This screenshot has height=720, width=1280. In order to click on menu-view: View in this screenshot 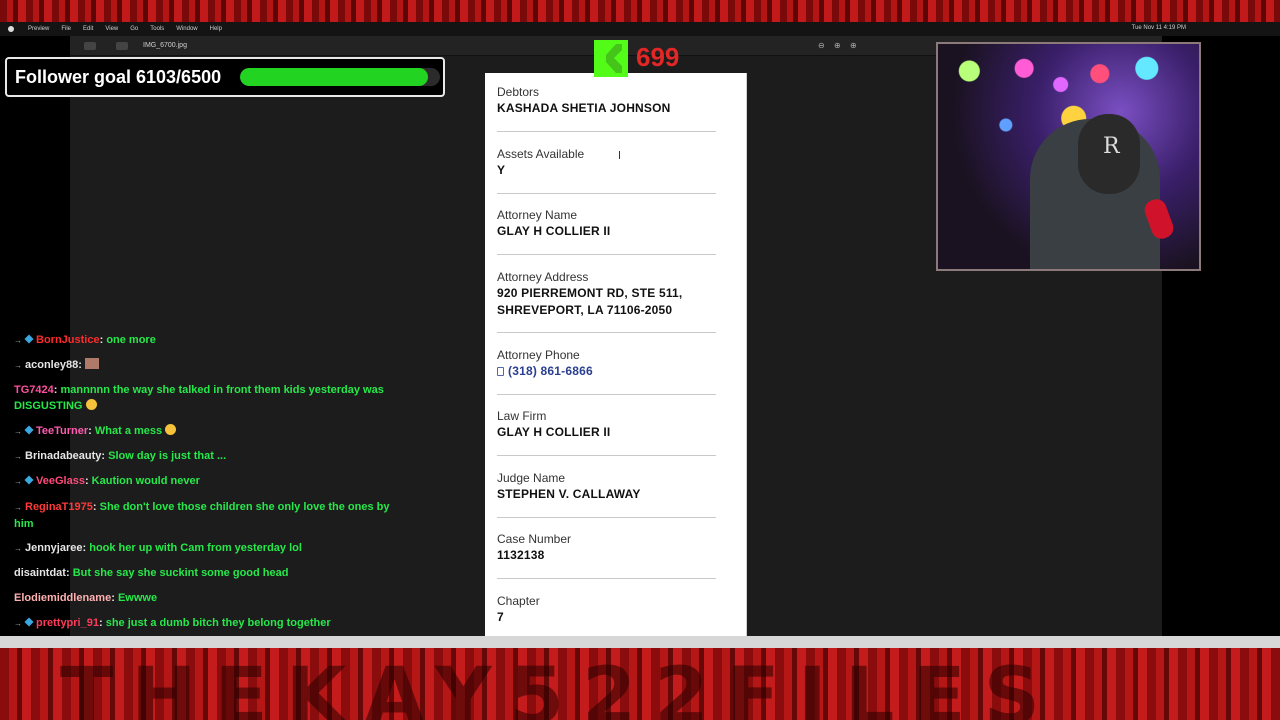, I will do `click(111, 29)`.